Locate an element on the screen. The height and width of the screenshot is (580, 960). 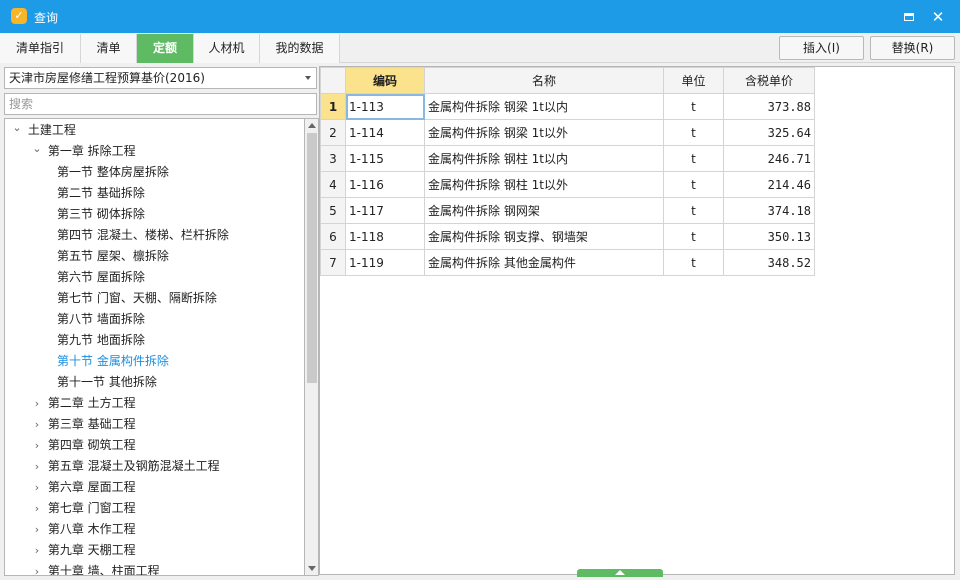
panel-collapse-handle is located at coordinates (620, 573).